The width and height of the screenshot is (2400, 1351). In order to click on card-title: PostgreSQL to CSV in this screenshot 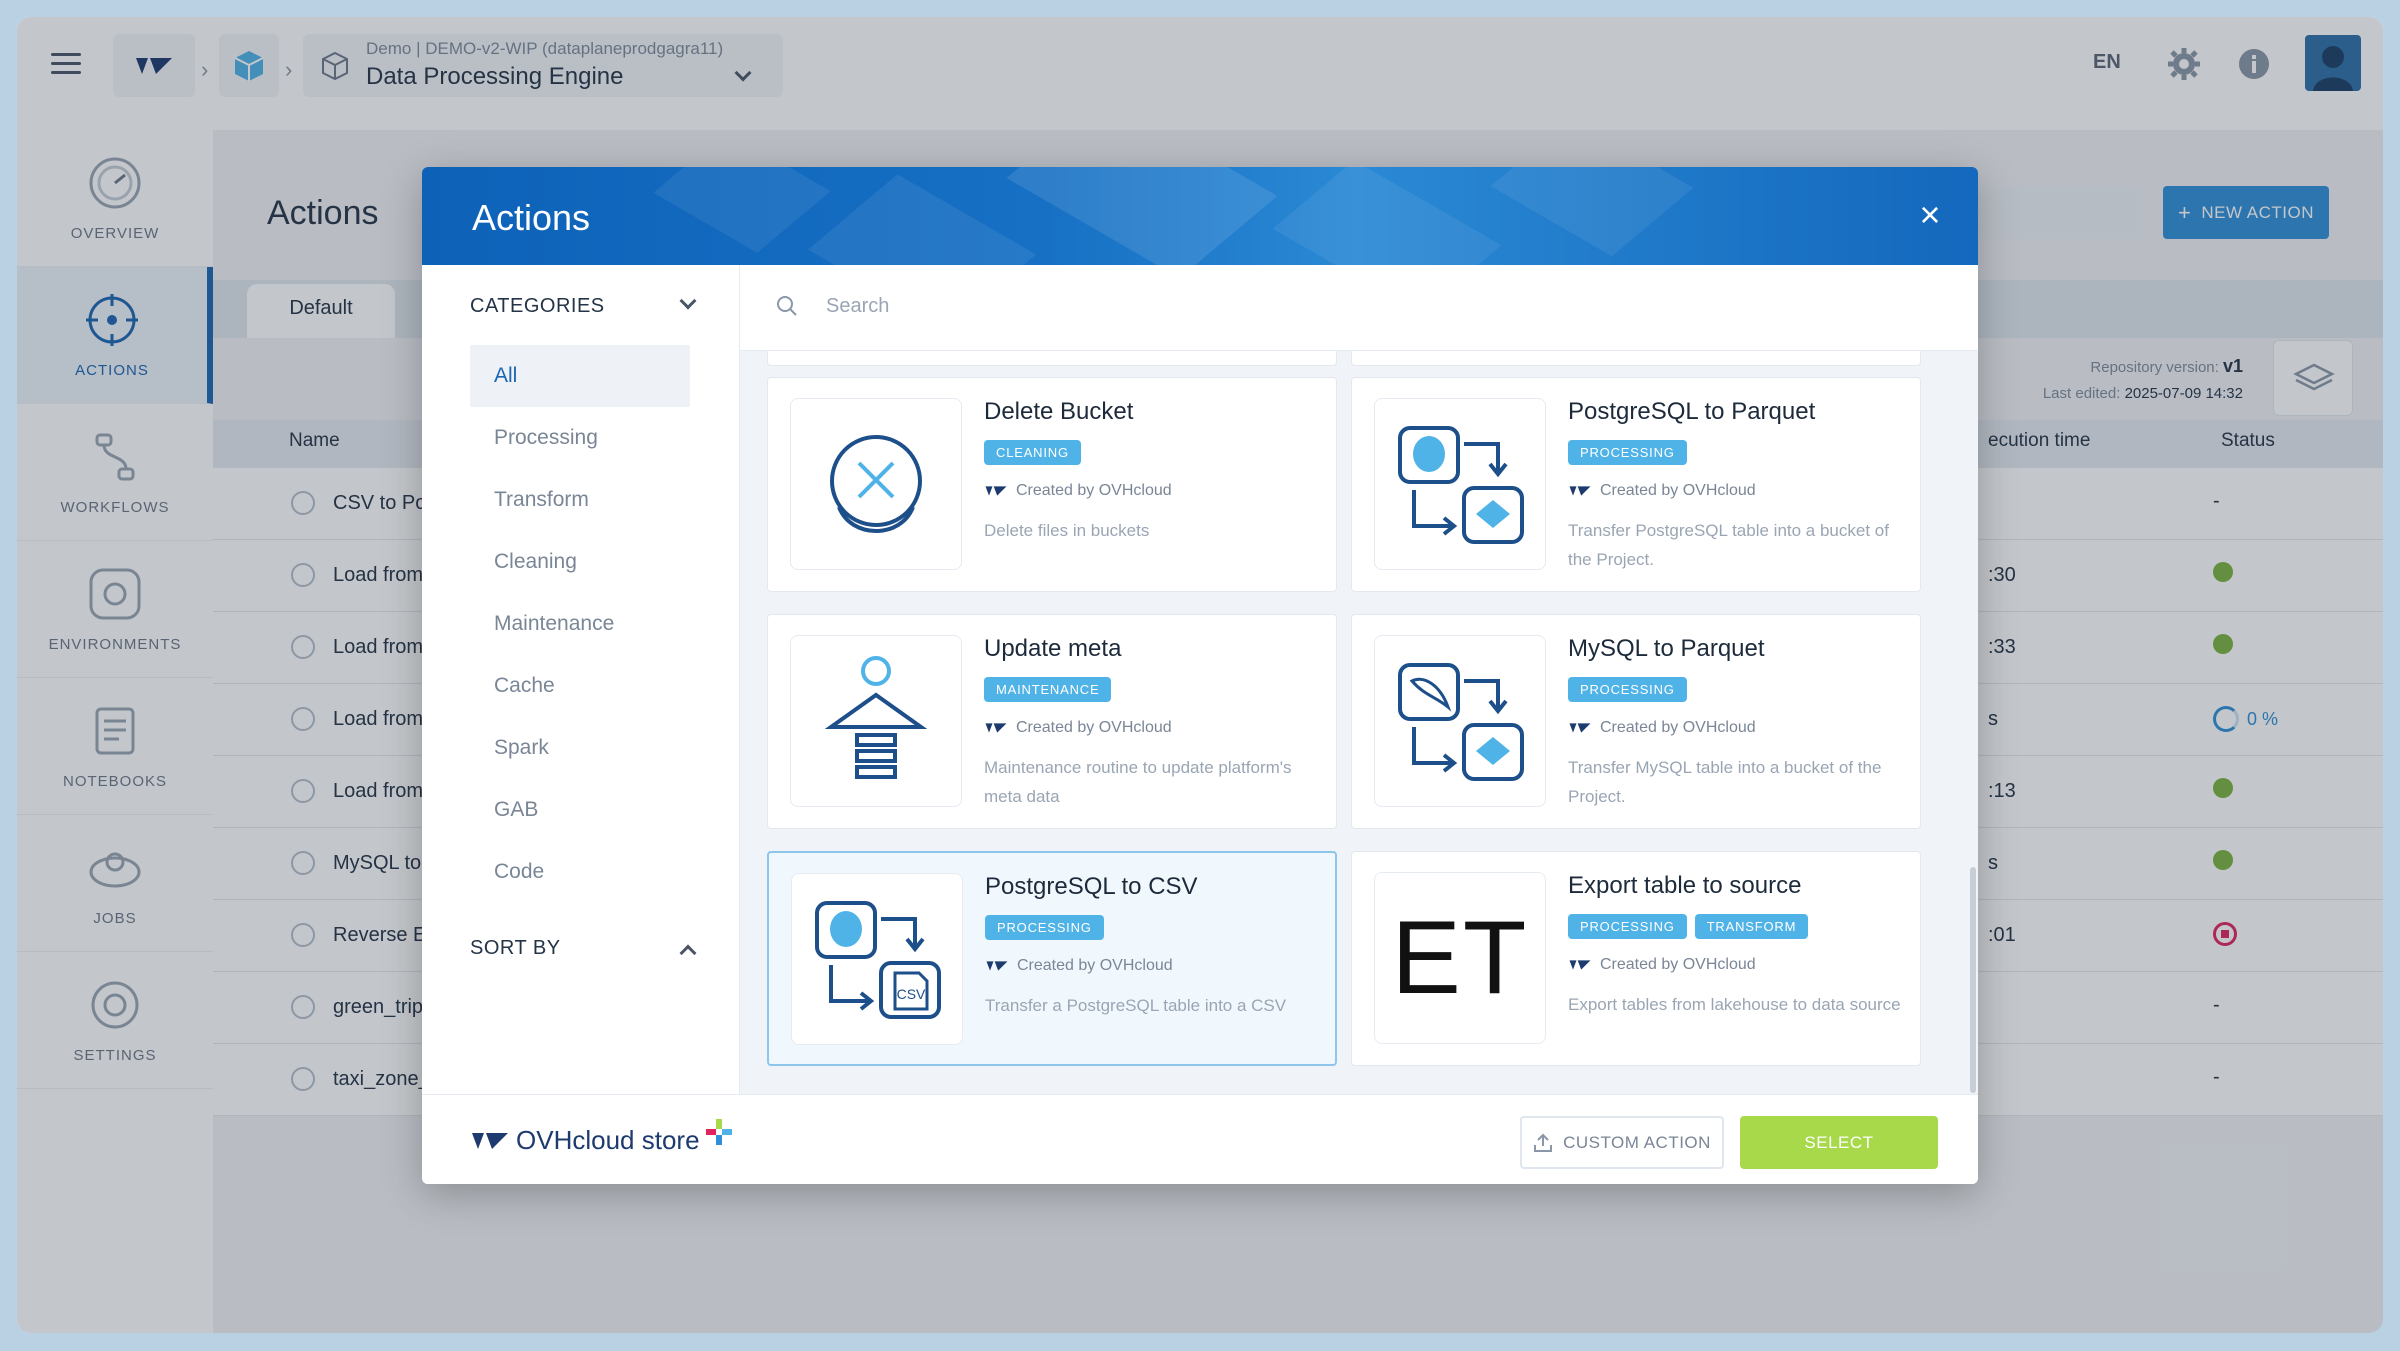, I will do `click(1091, 886)`.